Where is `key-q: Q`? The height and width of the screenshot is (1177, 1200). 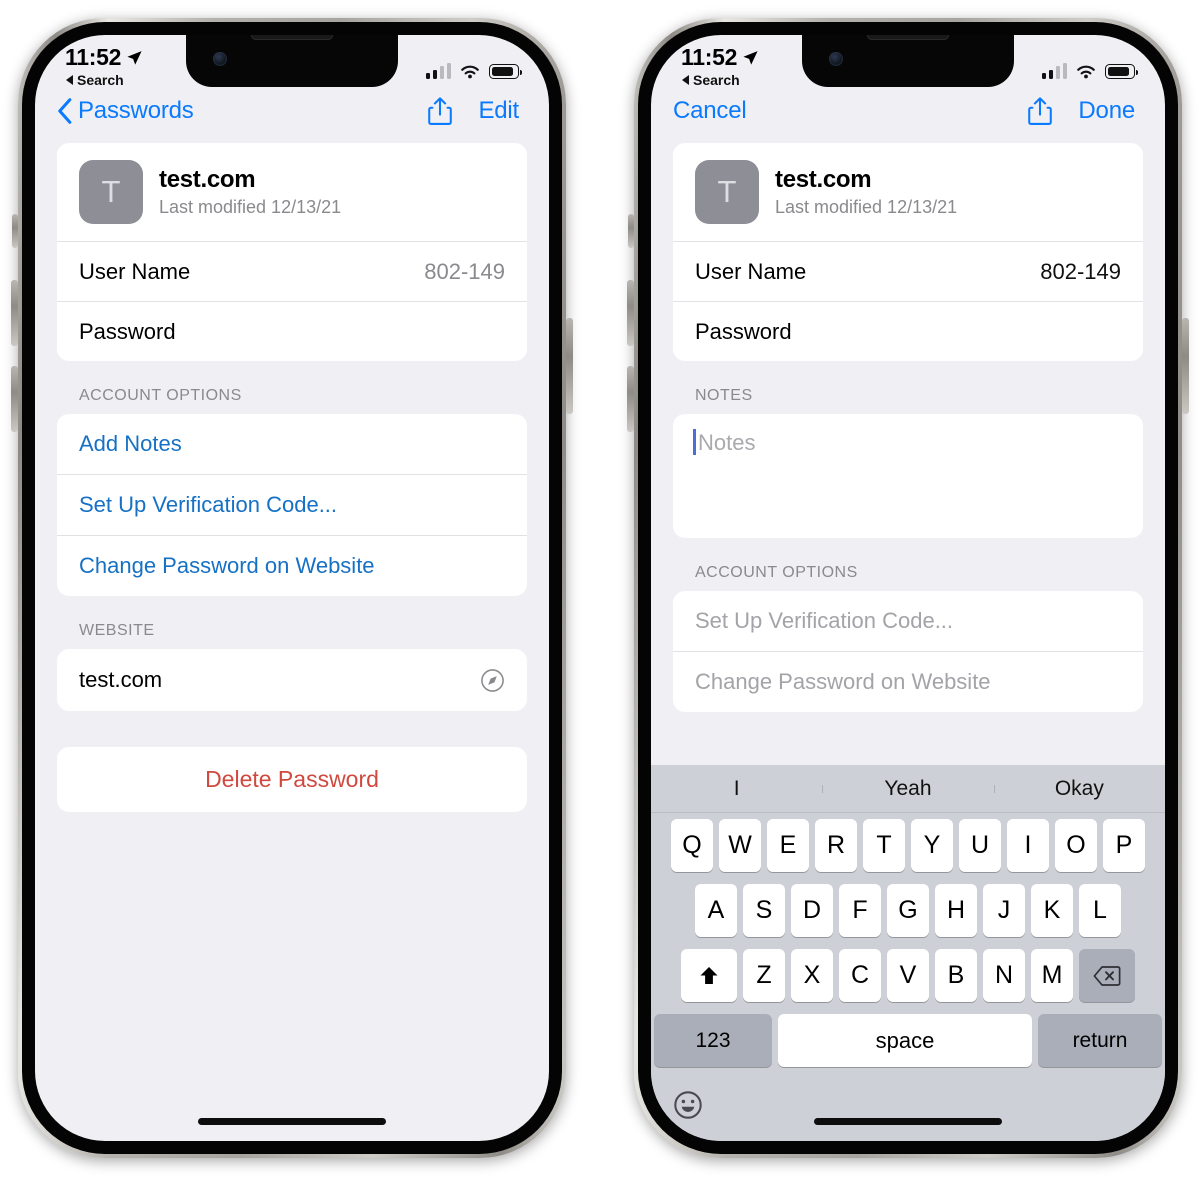 key-q: Q is located at coordinates (692, 845).